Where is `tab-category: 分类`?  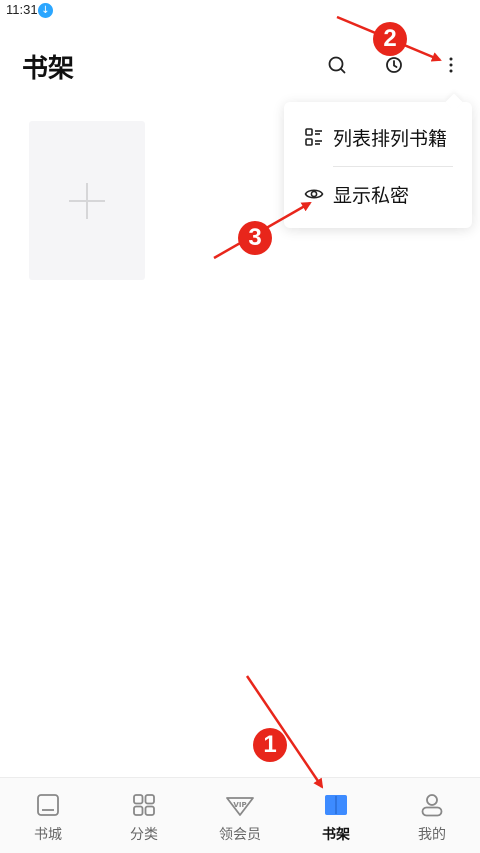 tab-category: 分类 is located at coordinates (144, 815).